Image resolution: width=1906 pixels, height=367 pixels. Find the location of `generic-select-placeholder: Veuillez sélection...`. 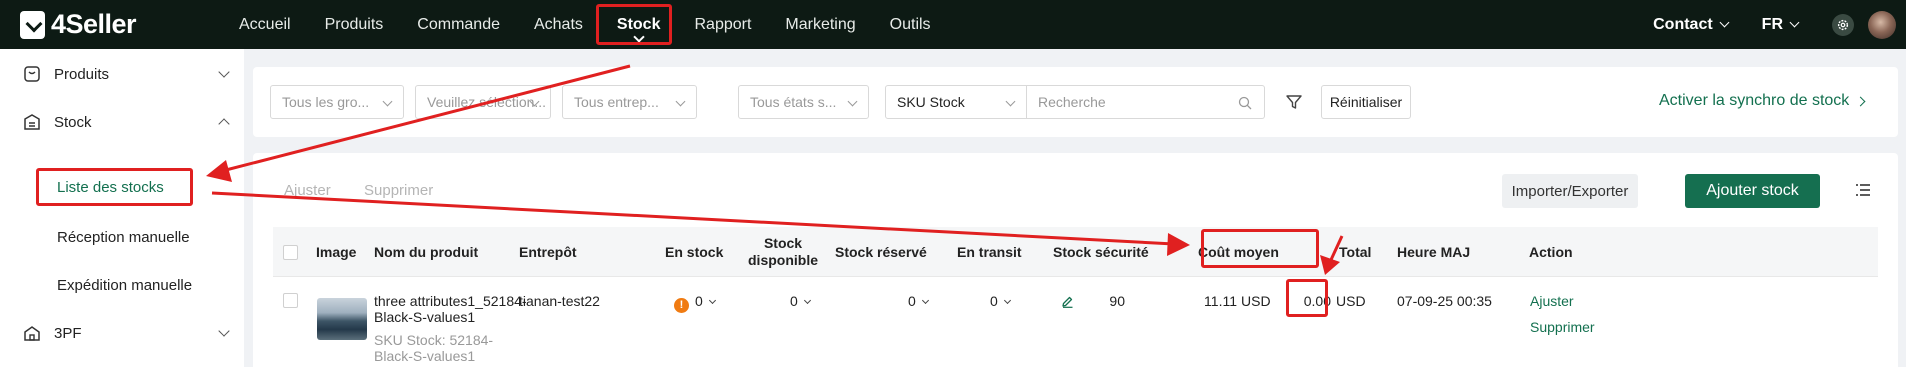

generic-select-placeholder: Veuillez sélection... is located at coordinates (487, 102).